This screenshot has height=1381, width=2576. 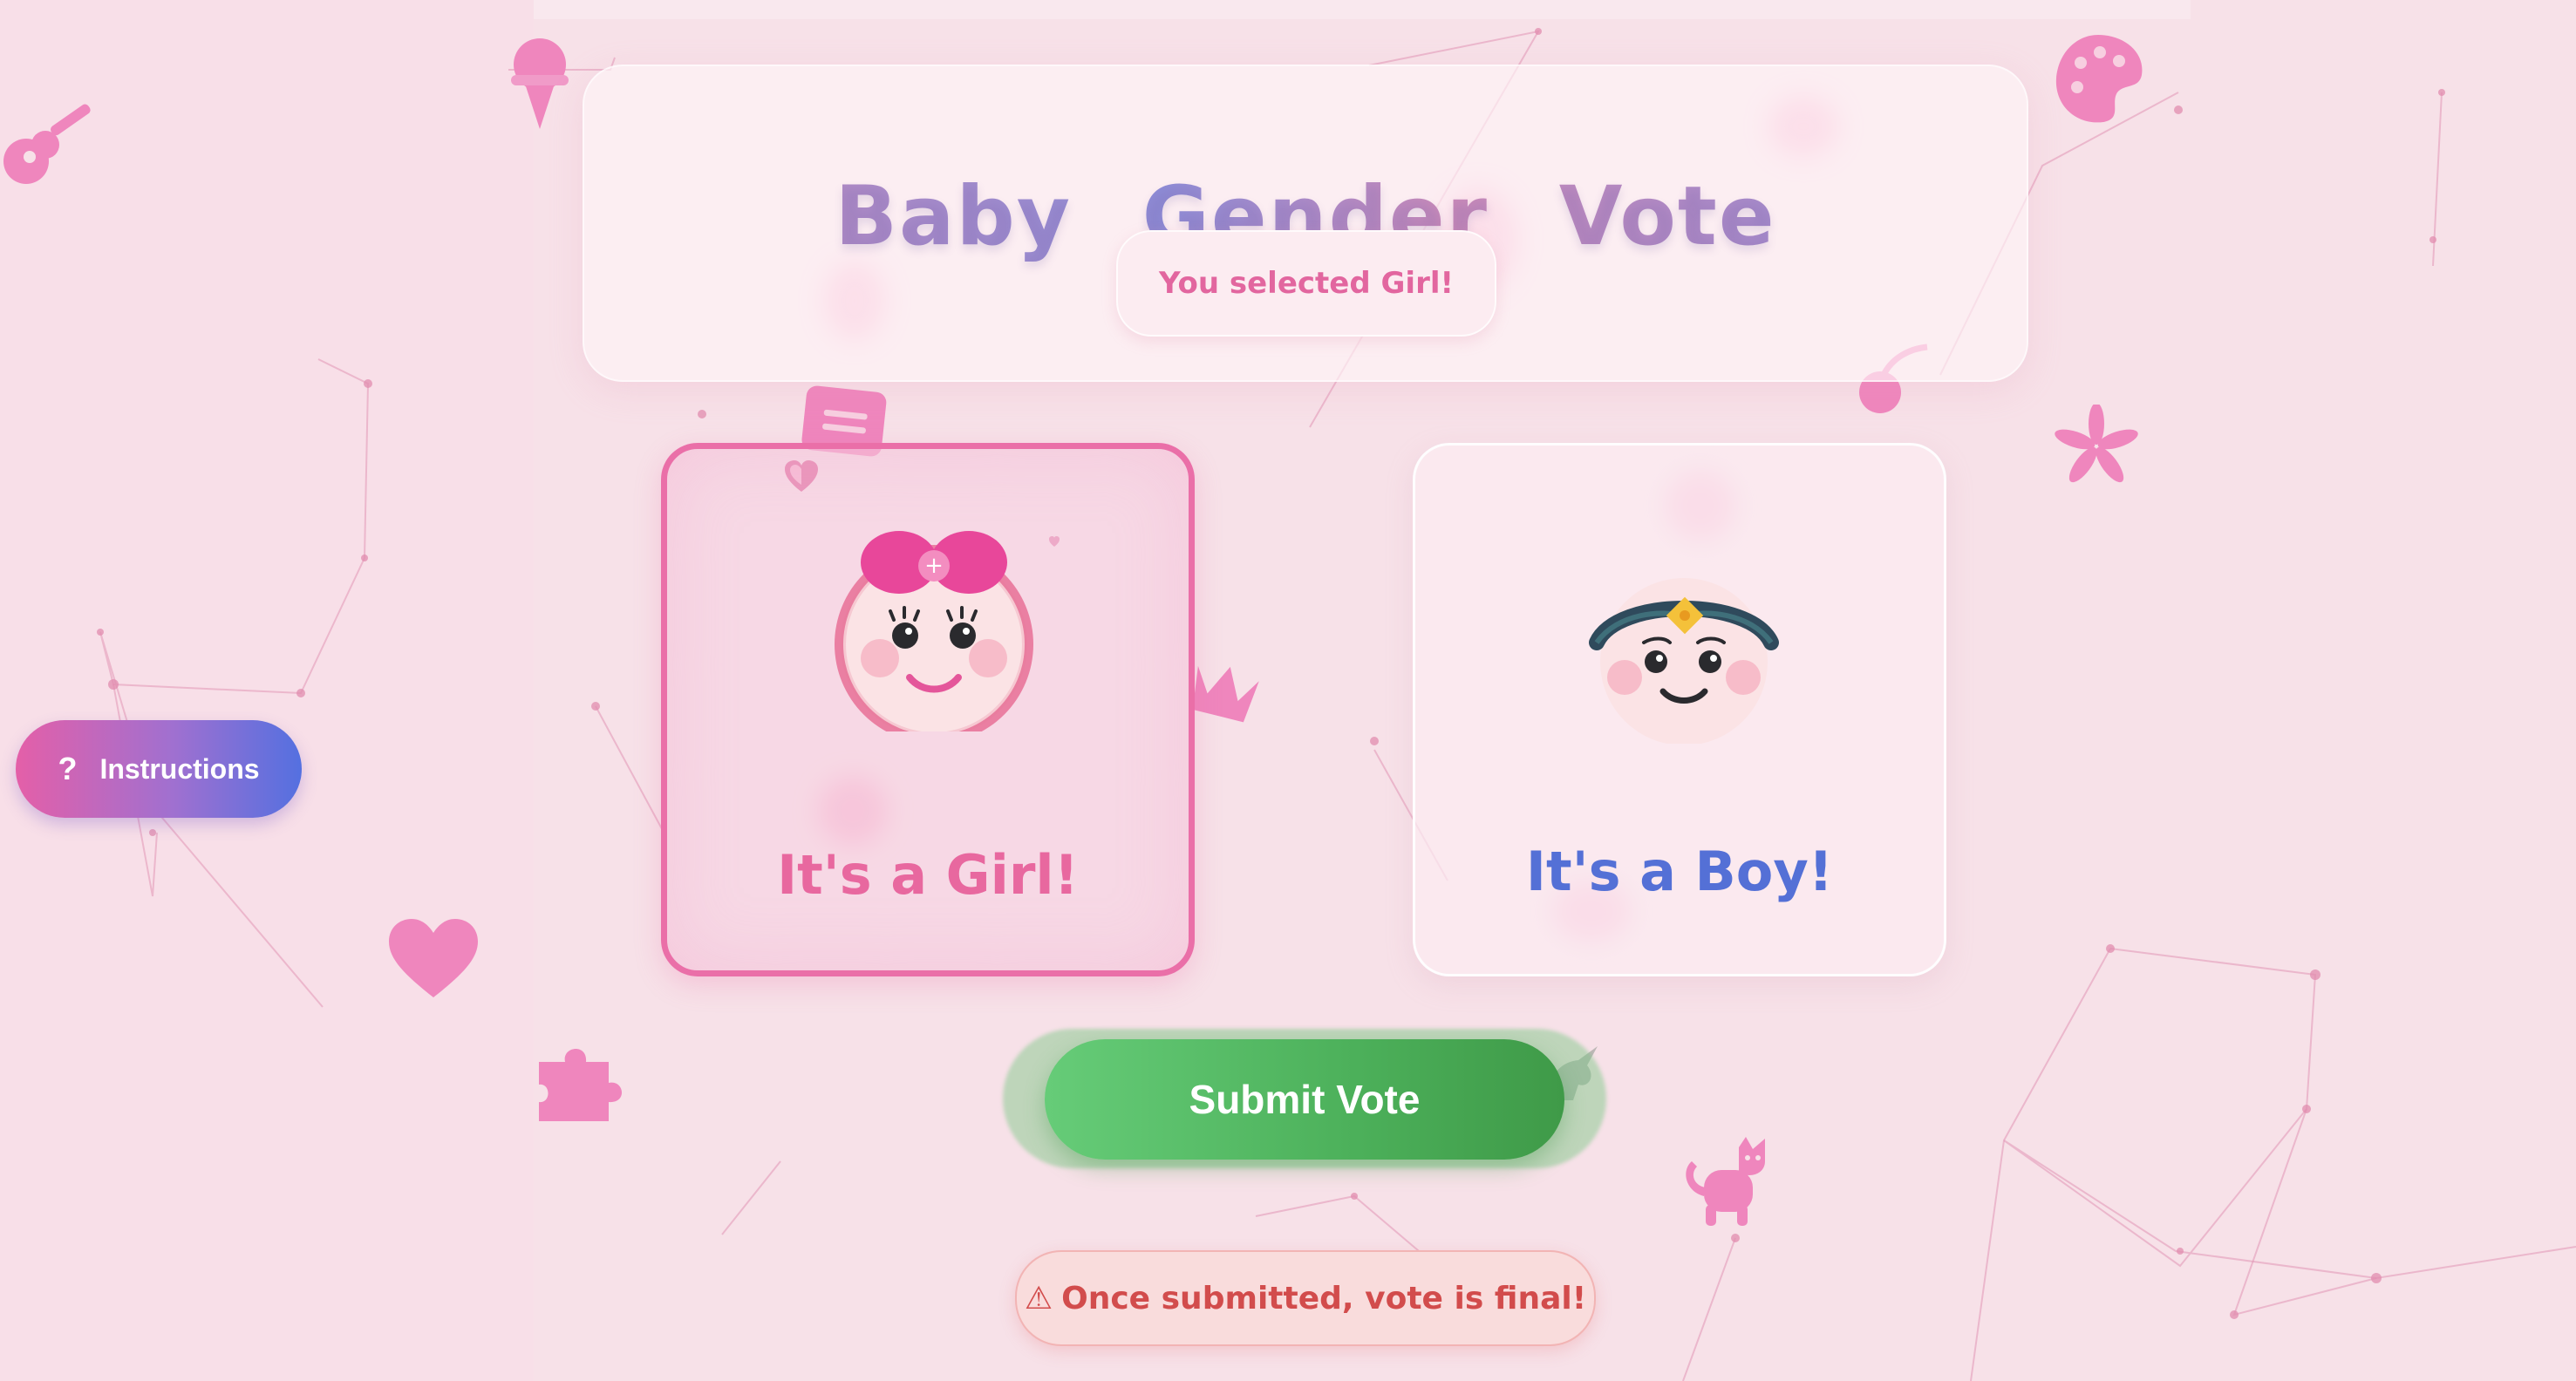 What do you see at coordinates (1324, 1298) in the screenshot?
I see `warning-text: Once submitted, vote is final!` at bounding box center [1324, 1298].